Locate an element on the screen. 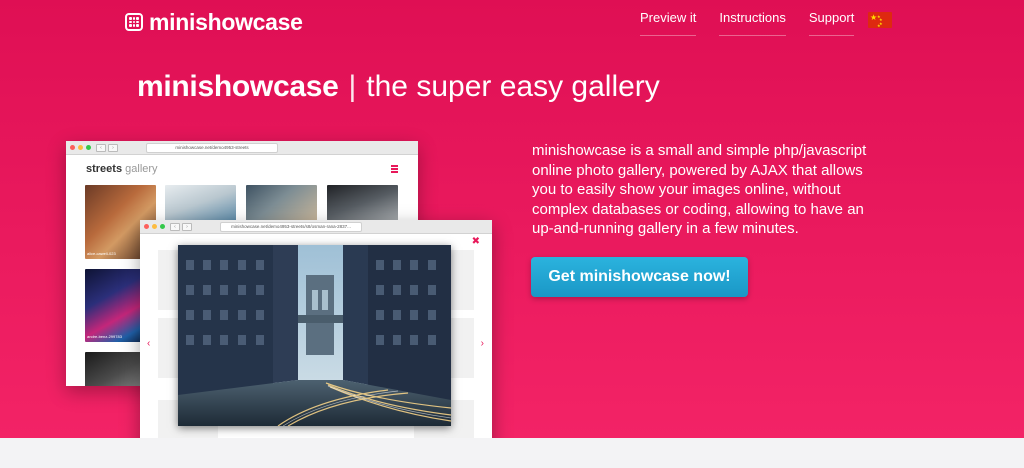 The width and height of the screenshot is (1024, 468). nav-instructions: Instructions is located at coordinates (752, 23).